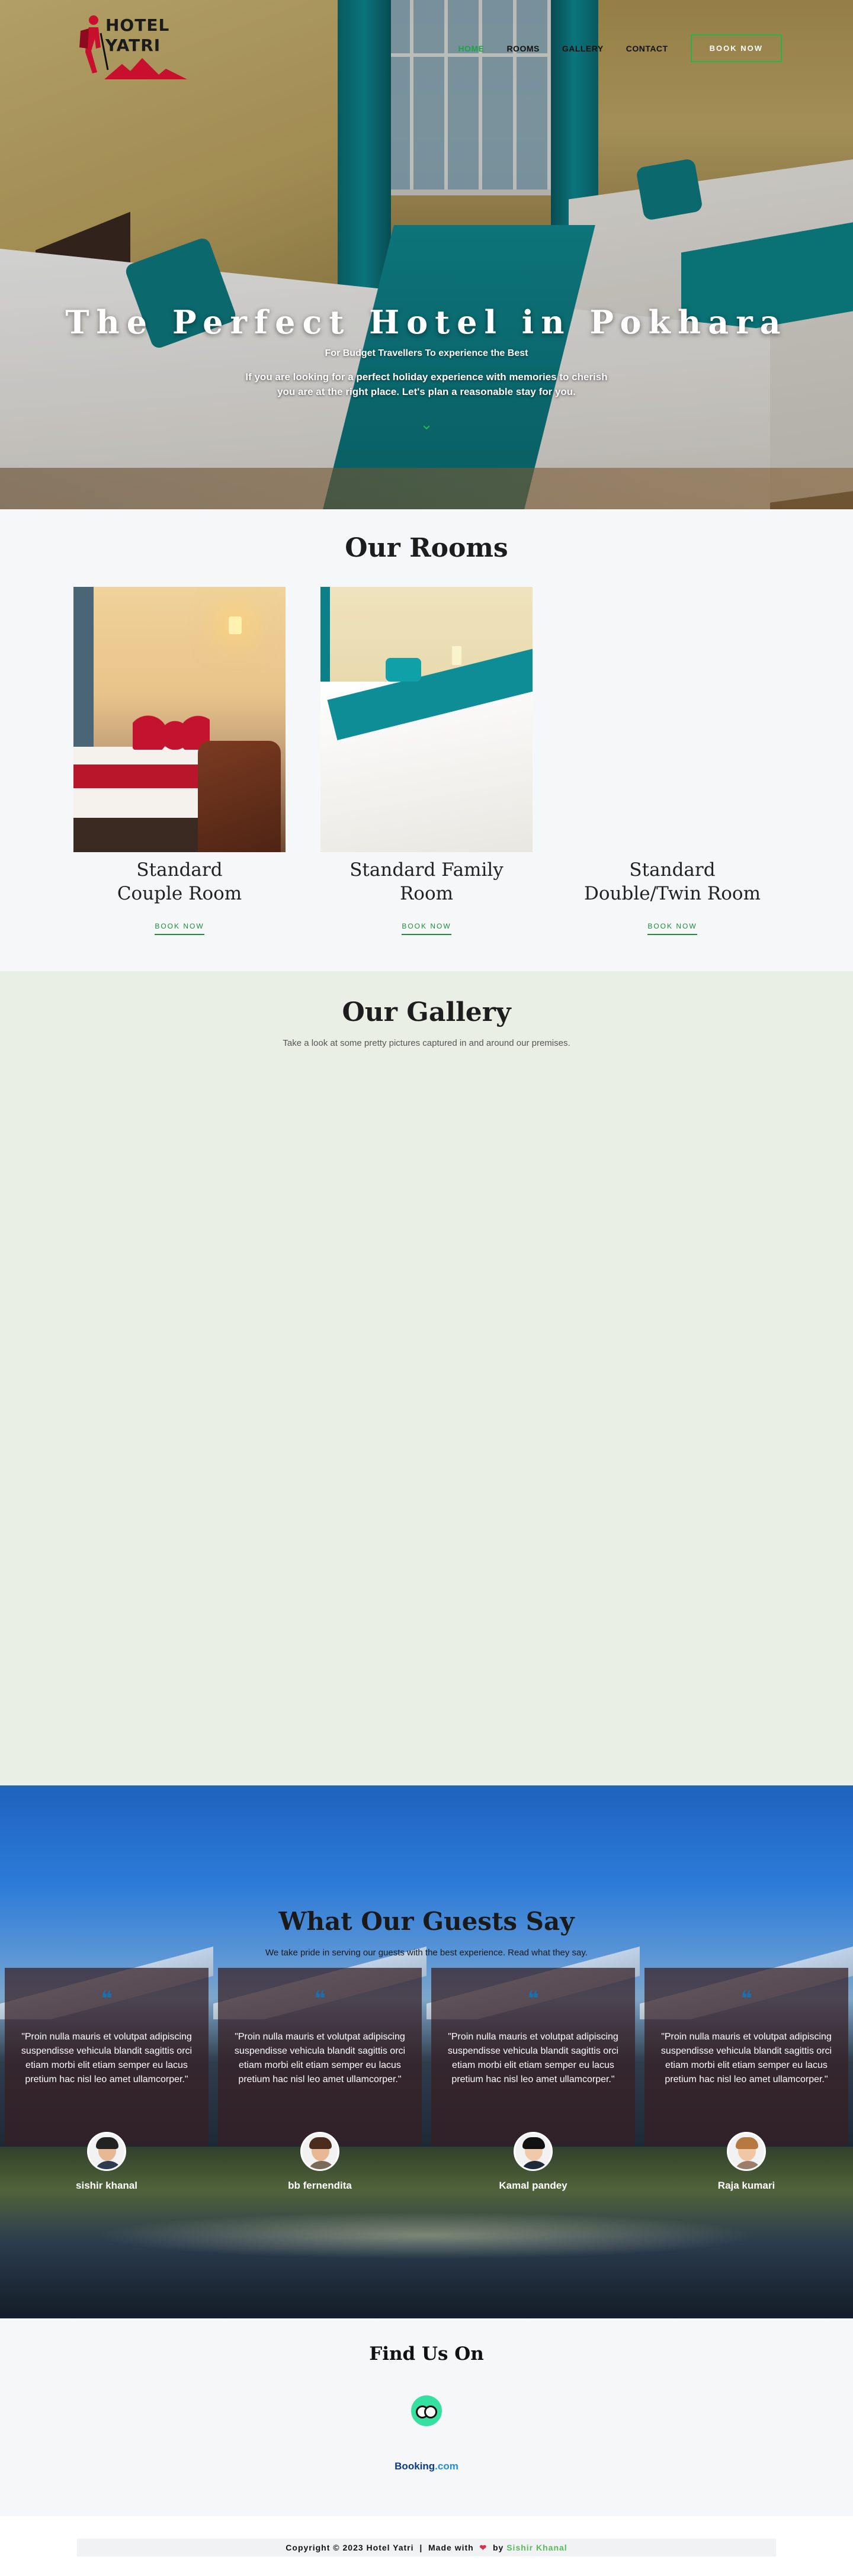 The image size is (853, 2576). I want to click on booking-com-logo: Booking.com, so click(426, 2466).